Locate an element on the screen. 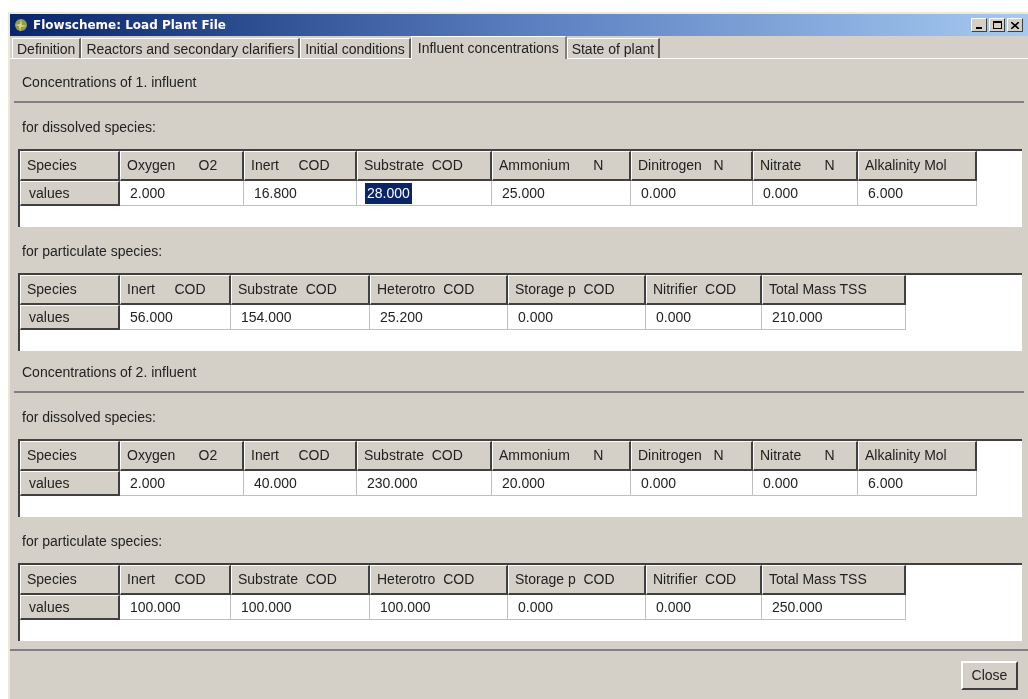  table-cell: 56.000 is located at coordinates (151, 317).